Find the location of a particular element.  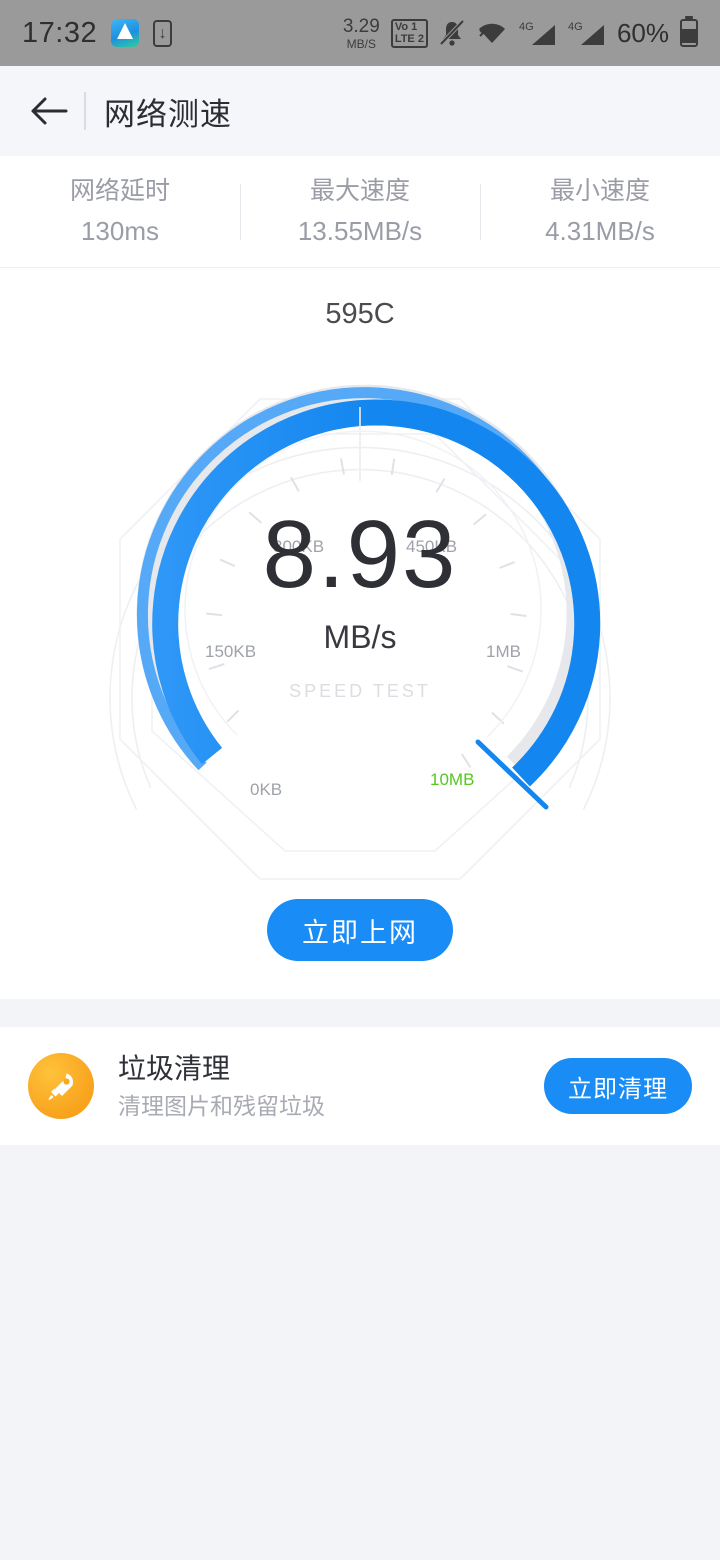

signal-4g-icon-1: 4G is located at coordinates (538, 33).